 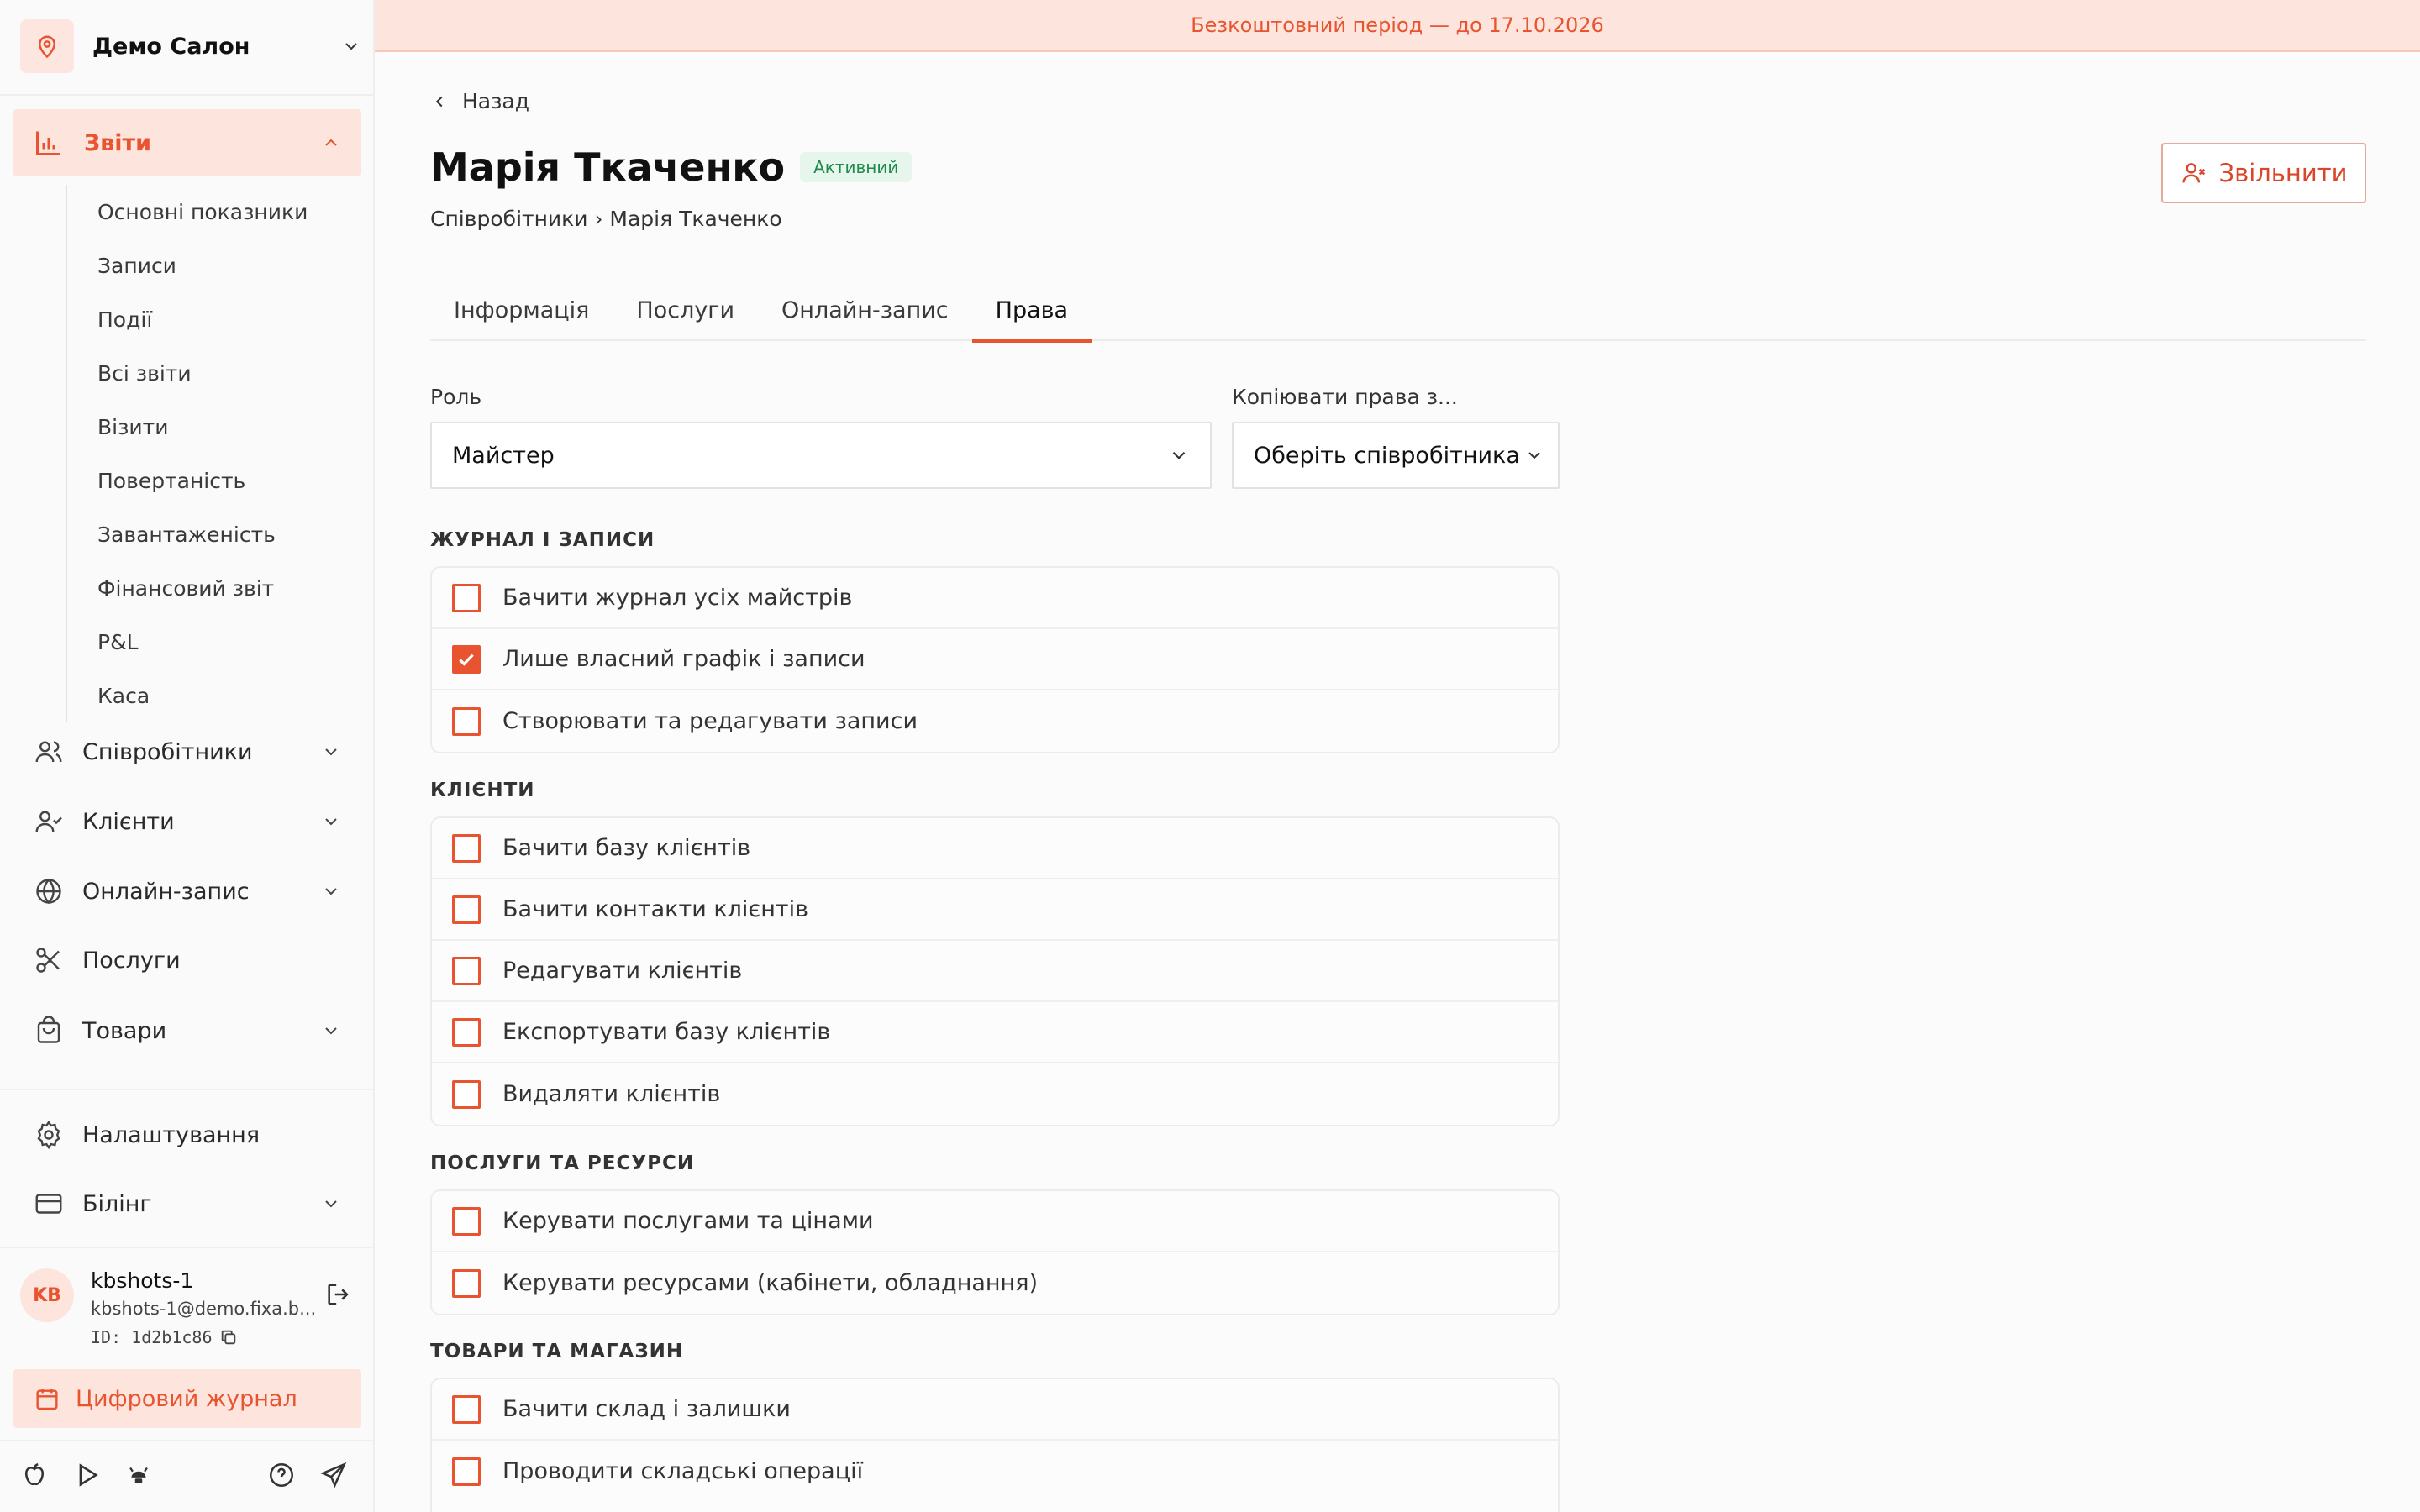 I want to click on permission-label: Бачити журнал усіх майстрів, so click(x=677, y=598).